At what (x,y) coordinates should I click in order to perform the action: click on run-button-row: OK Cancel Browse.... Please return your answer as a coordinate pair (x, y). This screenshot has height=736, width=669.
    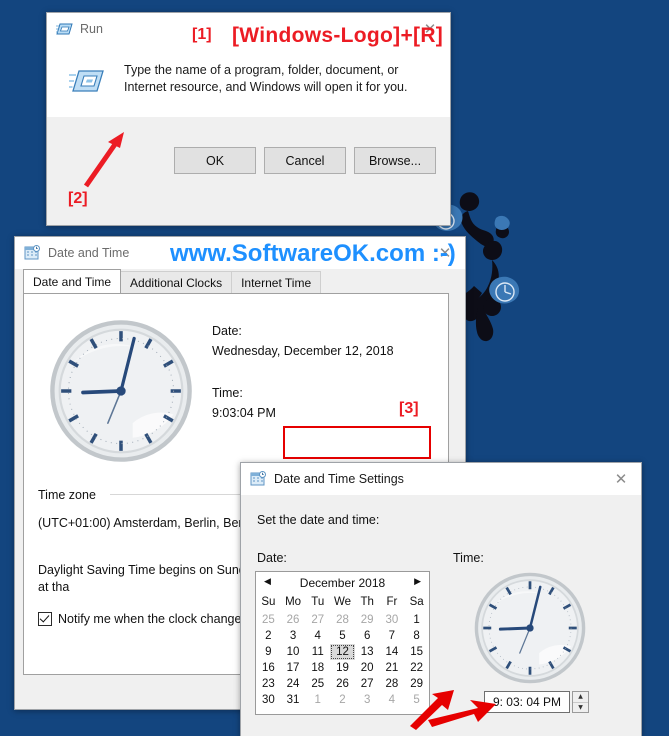
    Looking at the image, I should click on (305, 160).